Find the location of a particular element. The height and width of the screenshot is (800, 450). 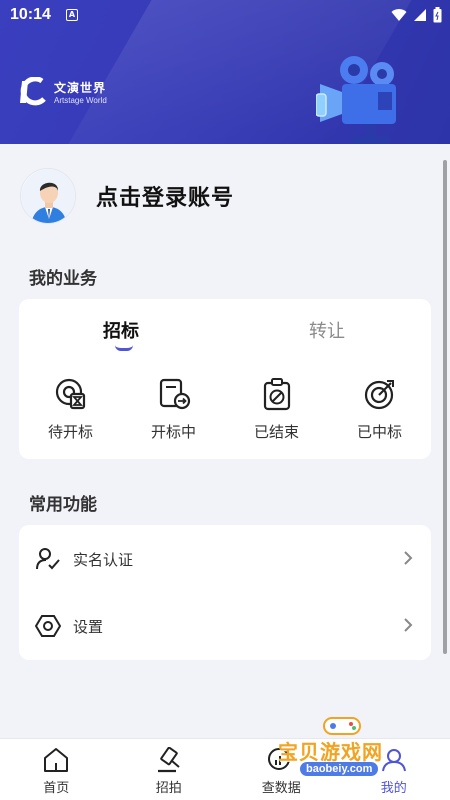

nav-home-label: 首页 is located at coordinates (56, 788).